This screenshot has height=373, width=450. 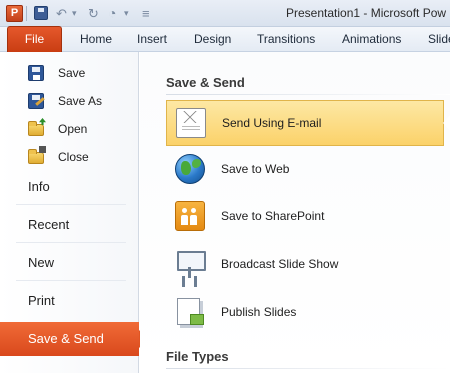 I want to click on nav-save: Save, so click(x=70, y=73).